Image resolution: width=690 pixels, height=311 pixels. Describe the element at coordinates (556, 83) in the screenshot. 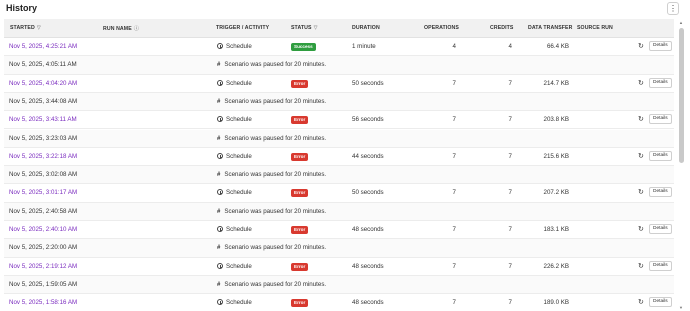

I see `data-transfer-cell: 214.7 KB` at that location.